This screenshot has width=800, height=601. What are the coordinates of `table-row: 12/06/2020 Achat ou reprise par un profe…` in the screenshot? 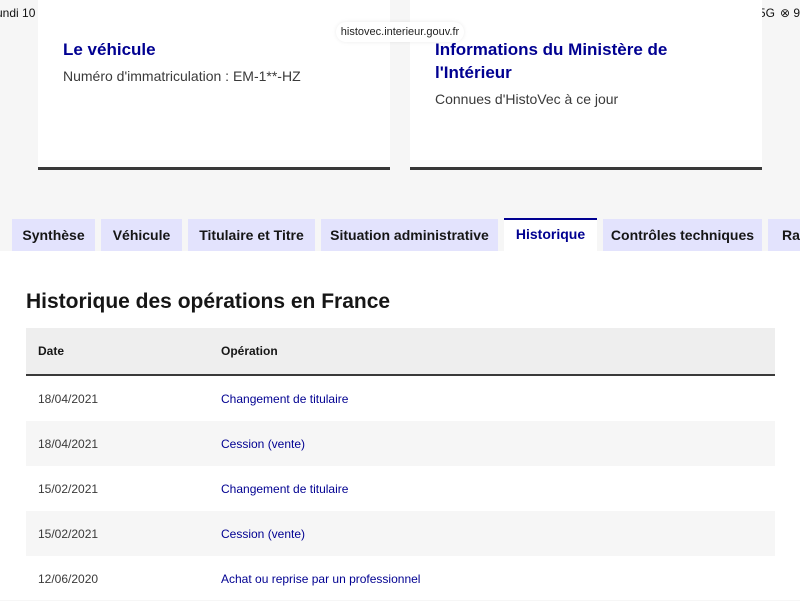 It's located at (400, 578).